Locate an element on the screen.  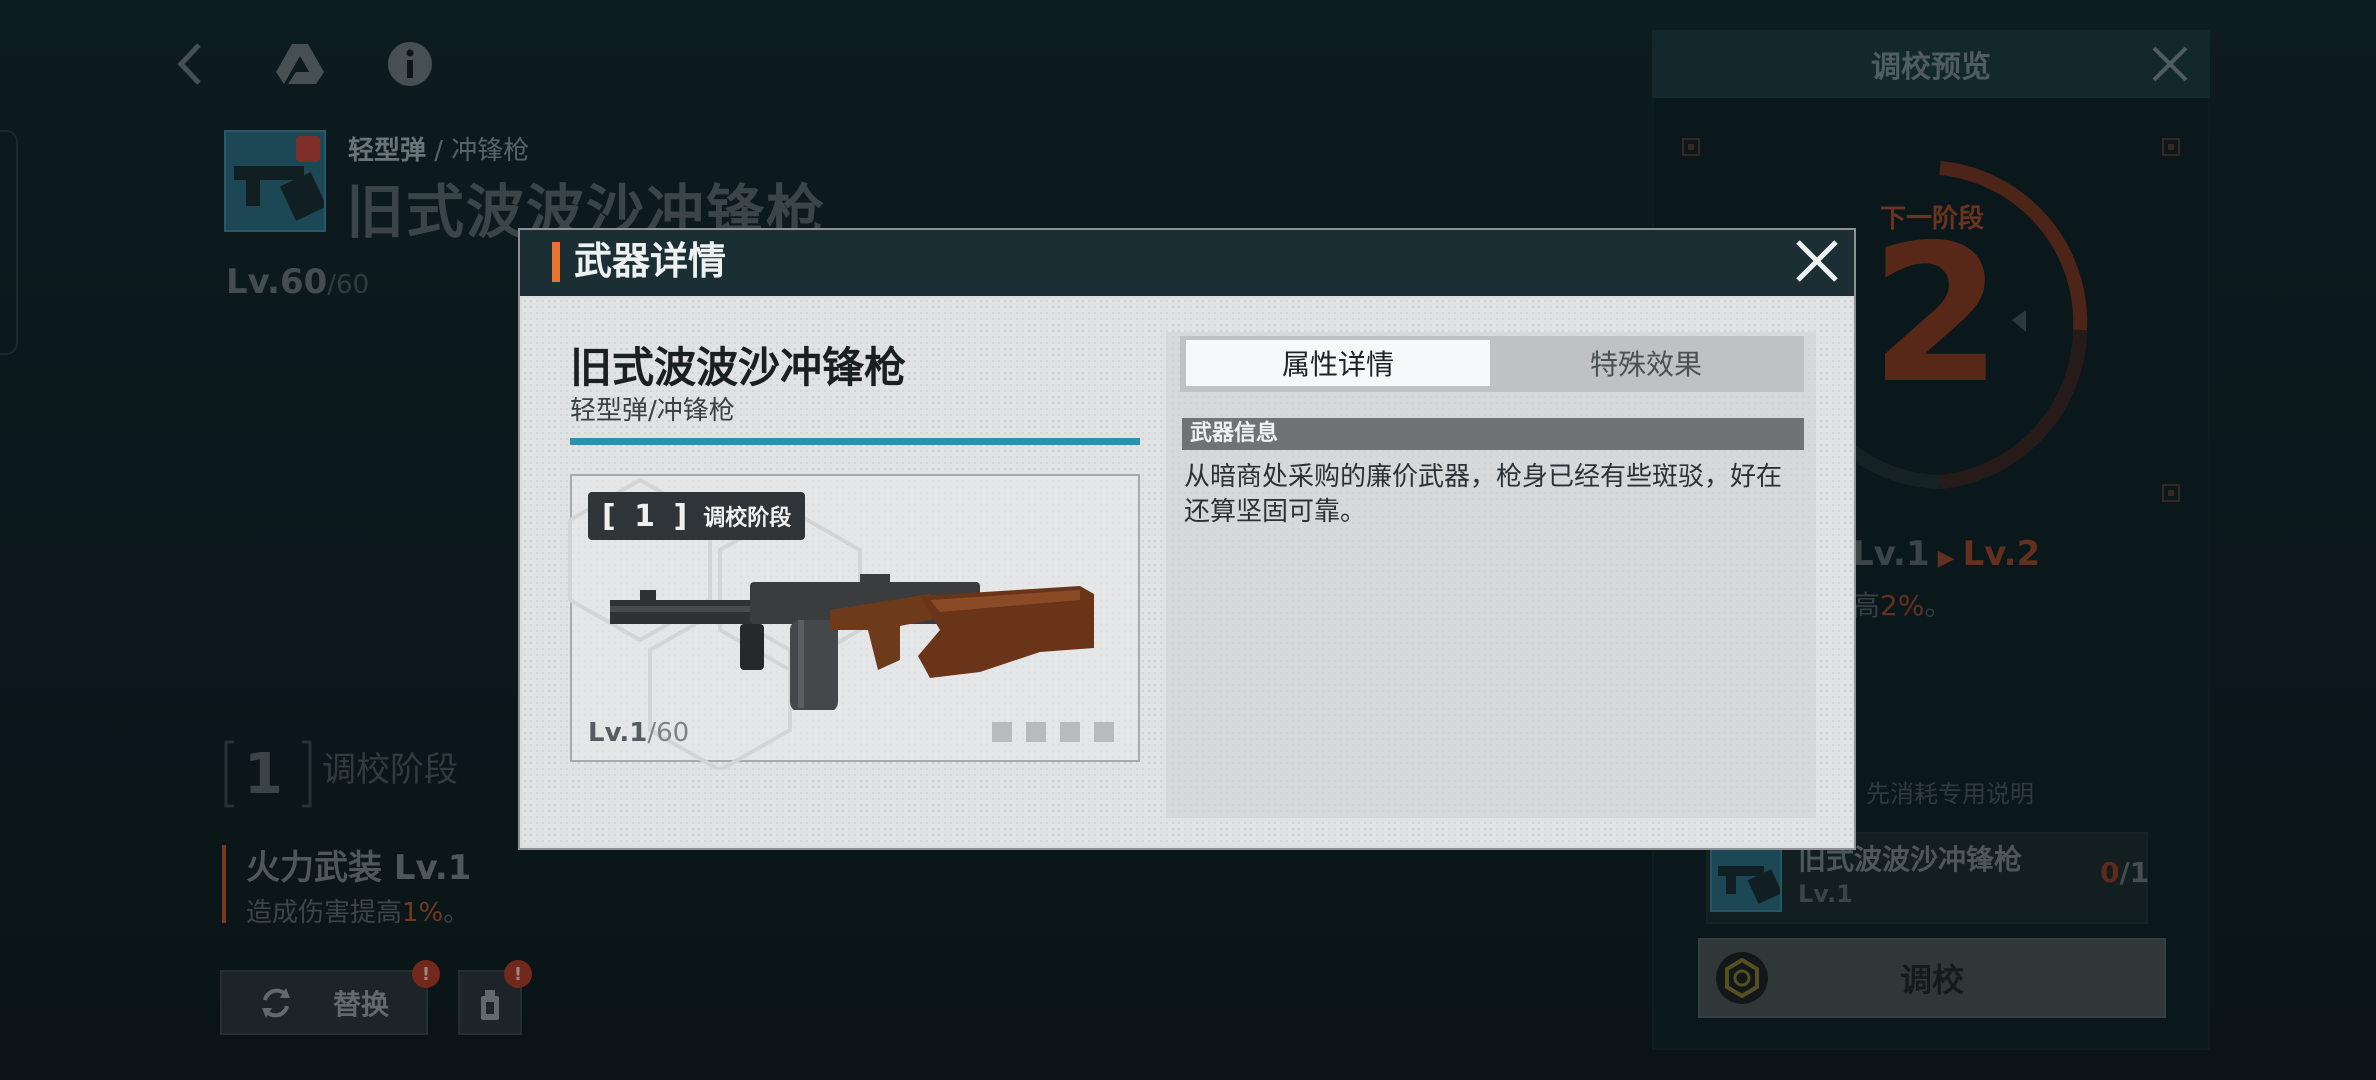
upgrade-pips is located at coordinates (1053, 732).